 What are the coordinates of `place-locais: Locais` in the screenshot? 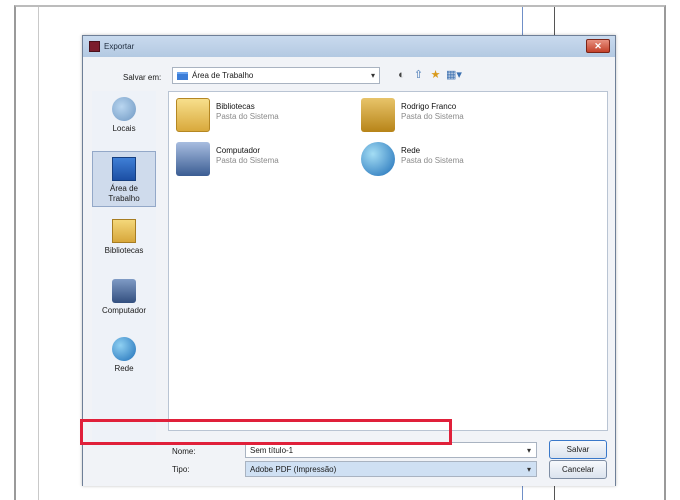 It's located at (124, 115).